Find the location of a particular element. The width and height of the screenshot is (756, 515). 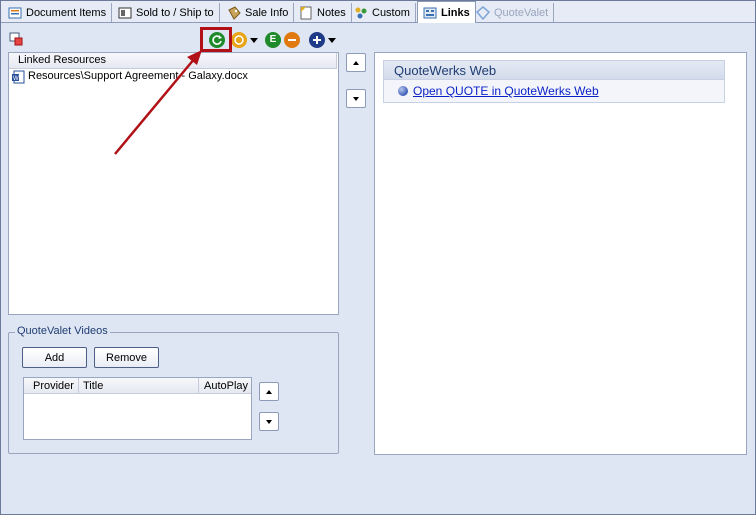

tab-custom: Custom is located at coordinates (382, 12).